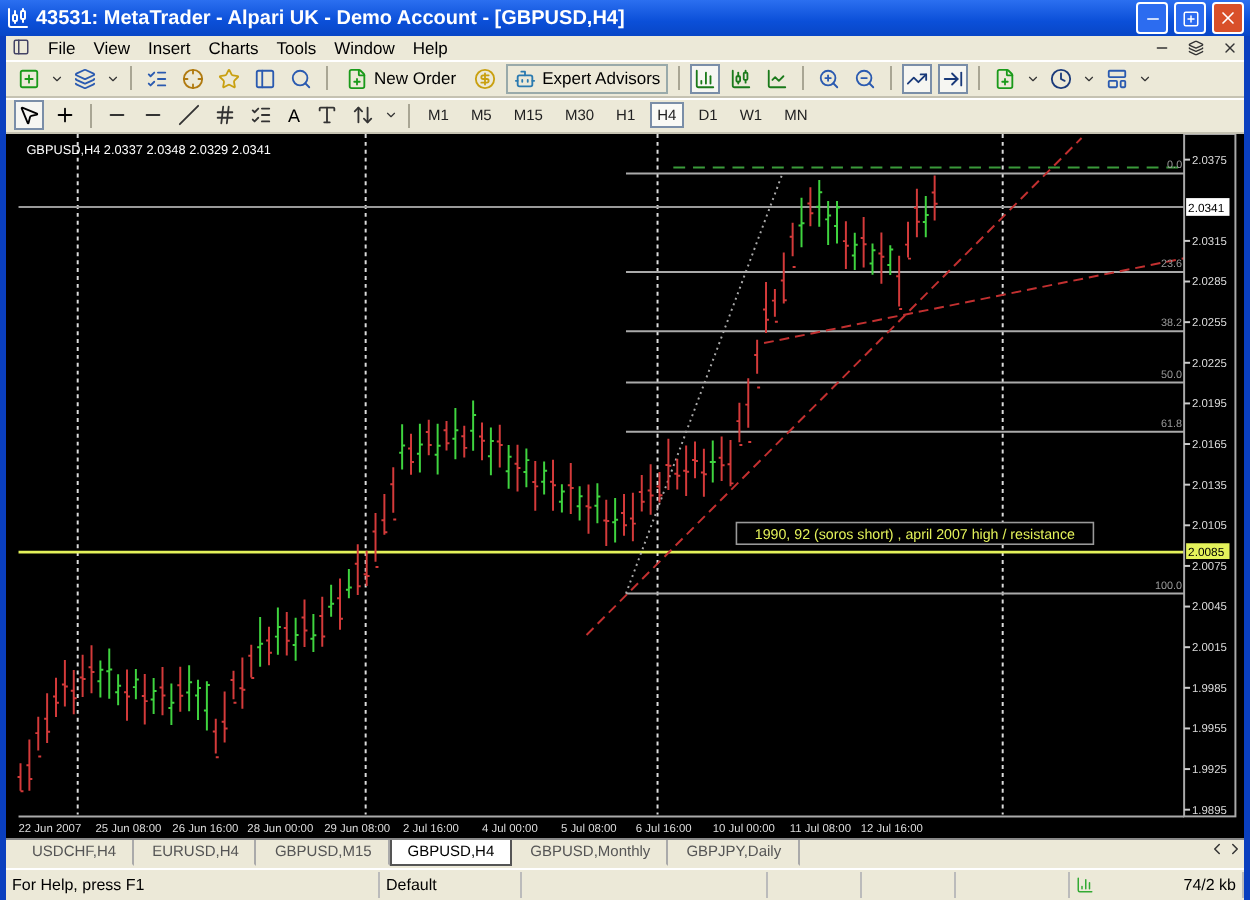 This screenshot has width=1250, height=900. What do you see at coordinates (265, 78) in the screenshot?
I see `terminal-icon` at bounding box center [265, 78].